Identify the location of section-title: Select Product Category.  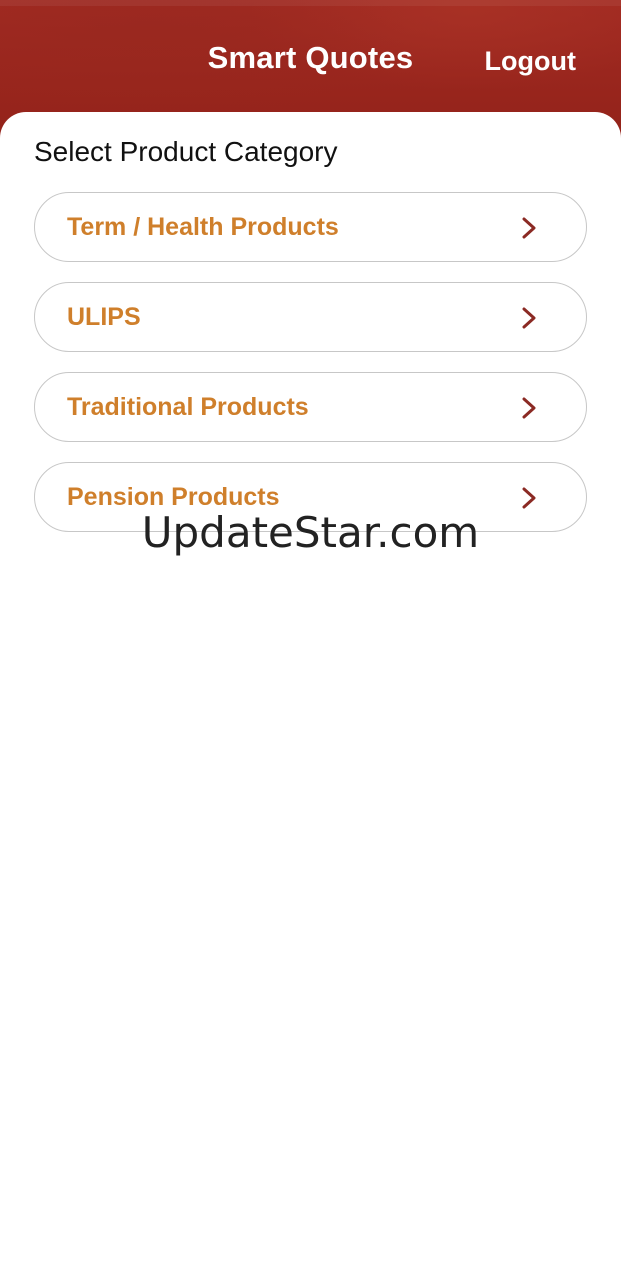
(186, 151).